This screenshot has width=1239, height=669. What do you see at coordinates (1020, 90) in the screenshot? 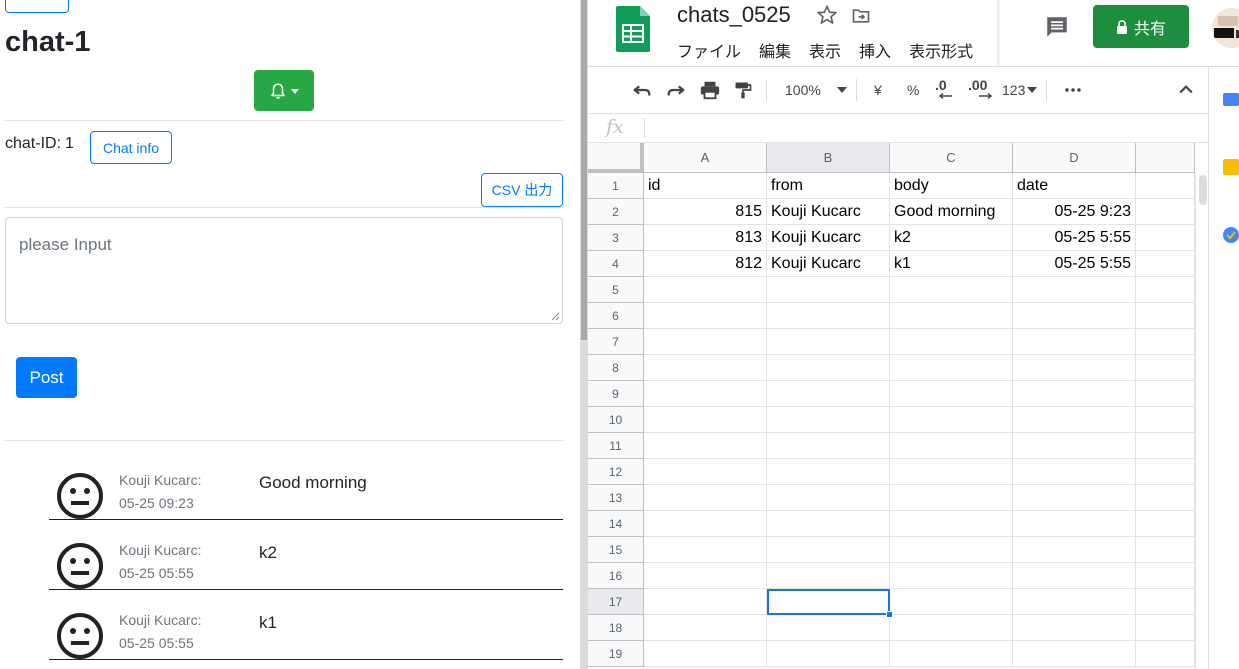
I see `more-formats-select: 123` at bounding box center [1020, 90].